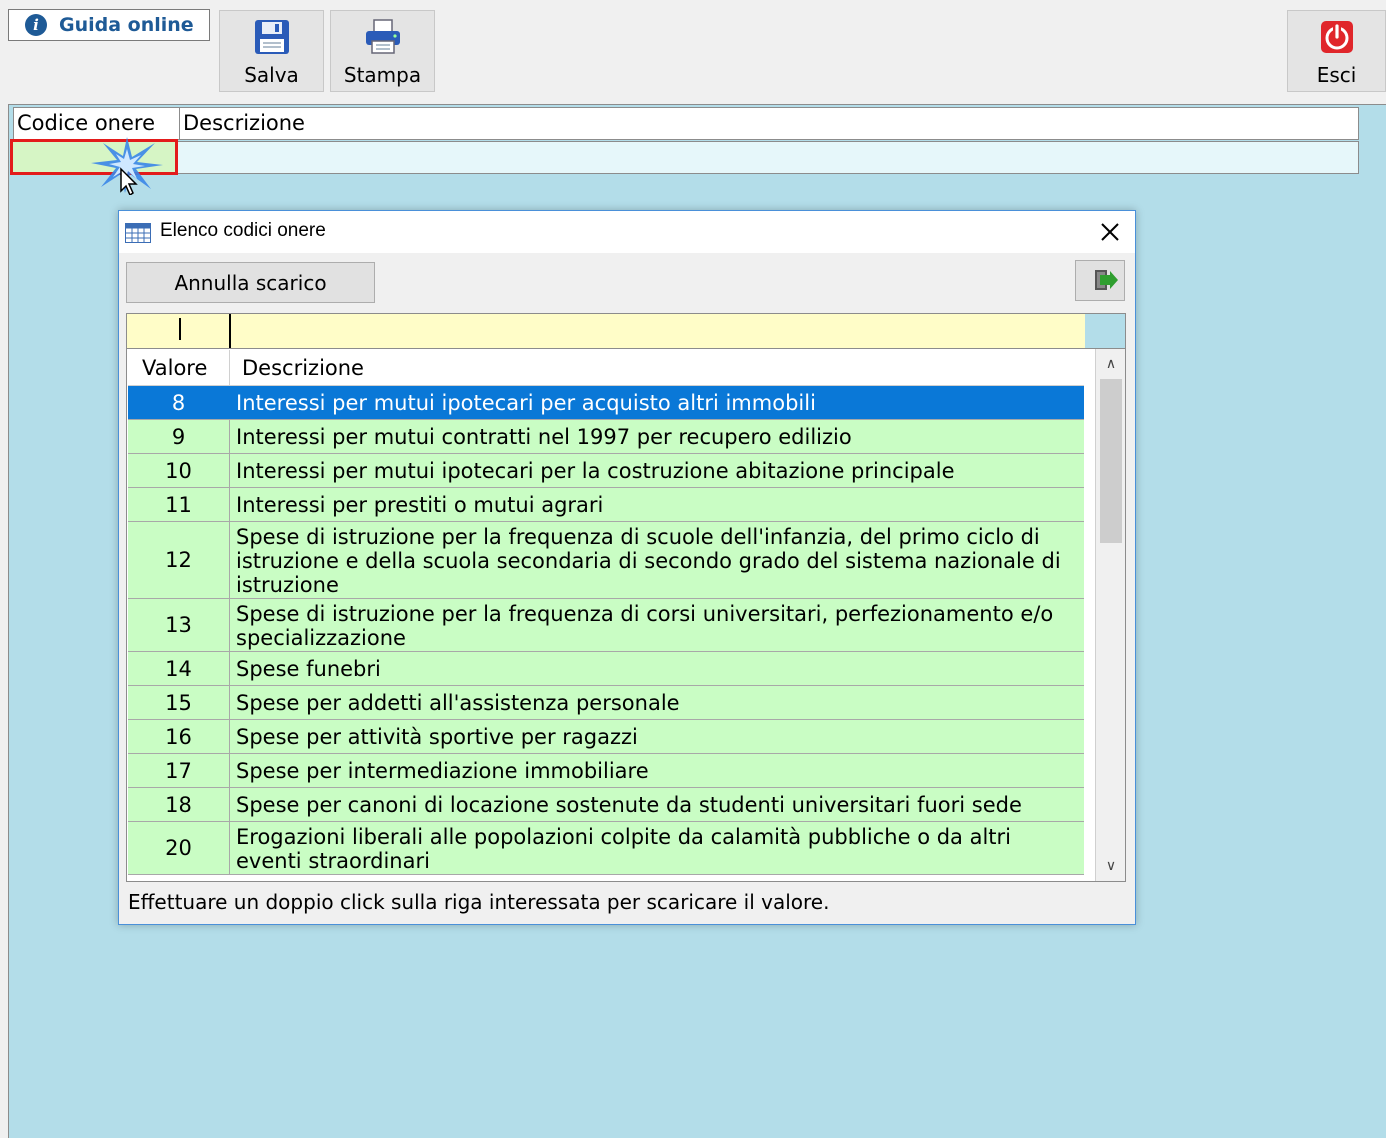 This screenshot has width=1386, height=1138. What do you see at coordinates (271, 37) in the screenshot?
I see `floppy-disk-icon` at bounding box center [271, 37].